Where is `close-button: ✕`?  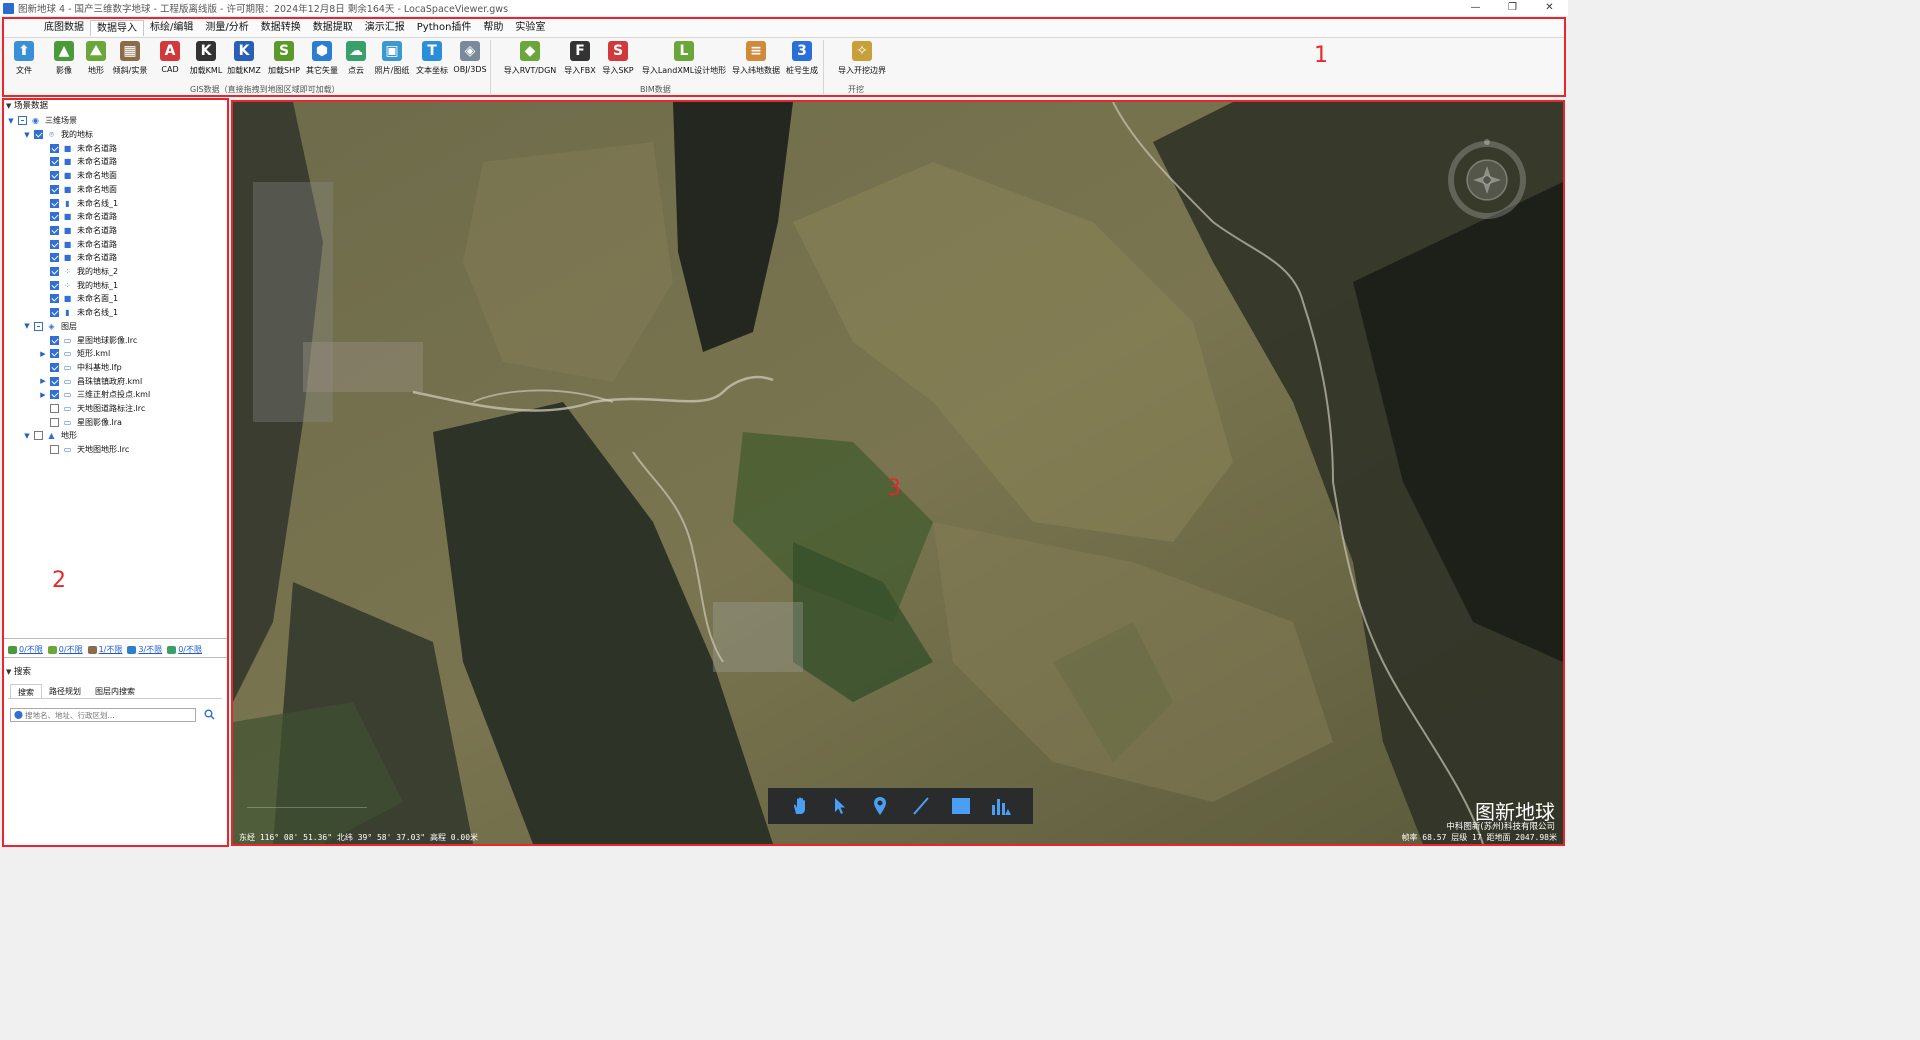
close-button: ✕ is located at coordinates (1549, 8).